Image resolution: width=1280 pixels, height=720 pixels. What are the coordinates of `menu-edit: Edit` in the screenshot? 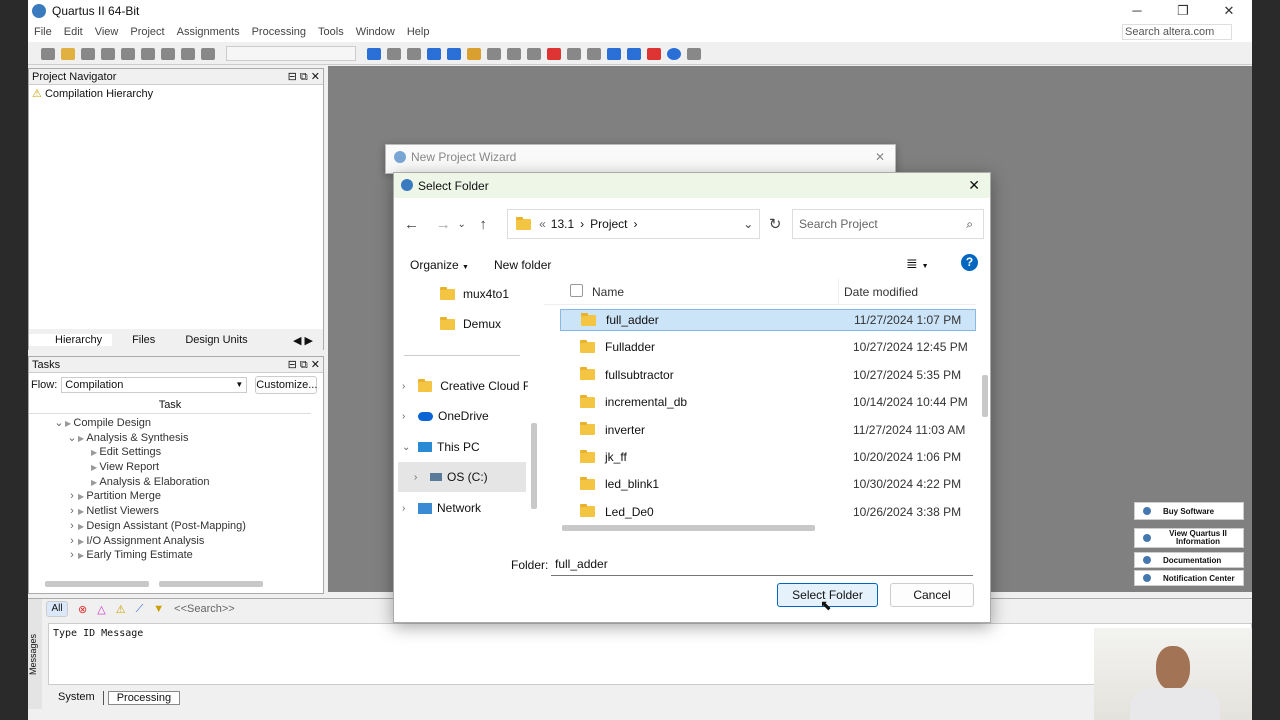 It's located at (73, 32).